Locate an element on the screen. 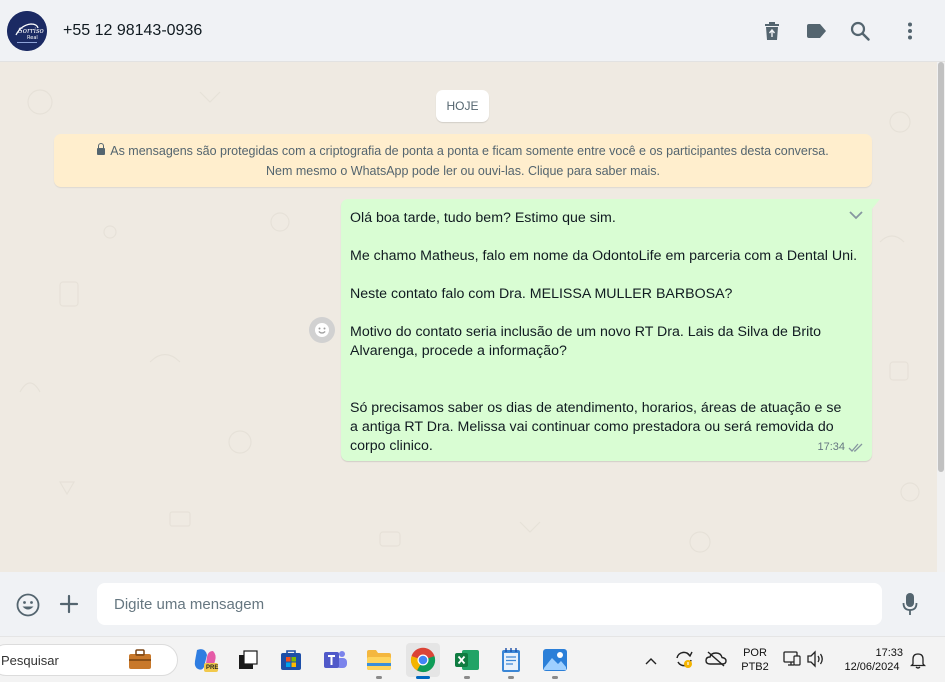  teams-icon is located at coordinates (335, 659).